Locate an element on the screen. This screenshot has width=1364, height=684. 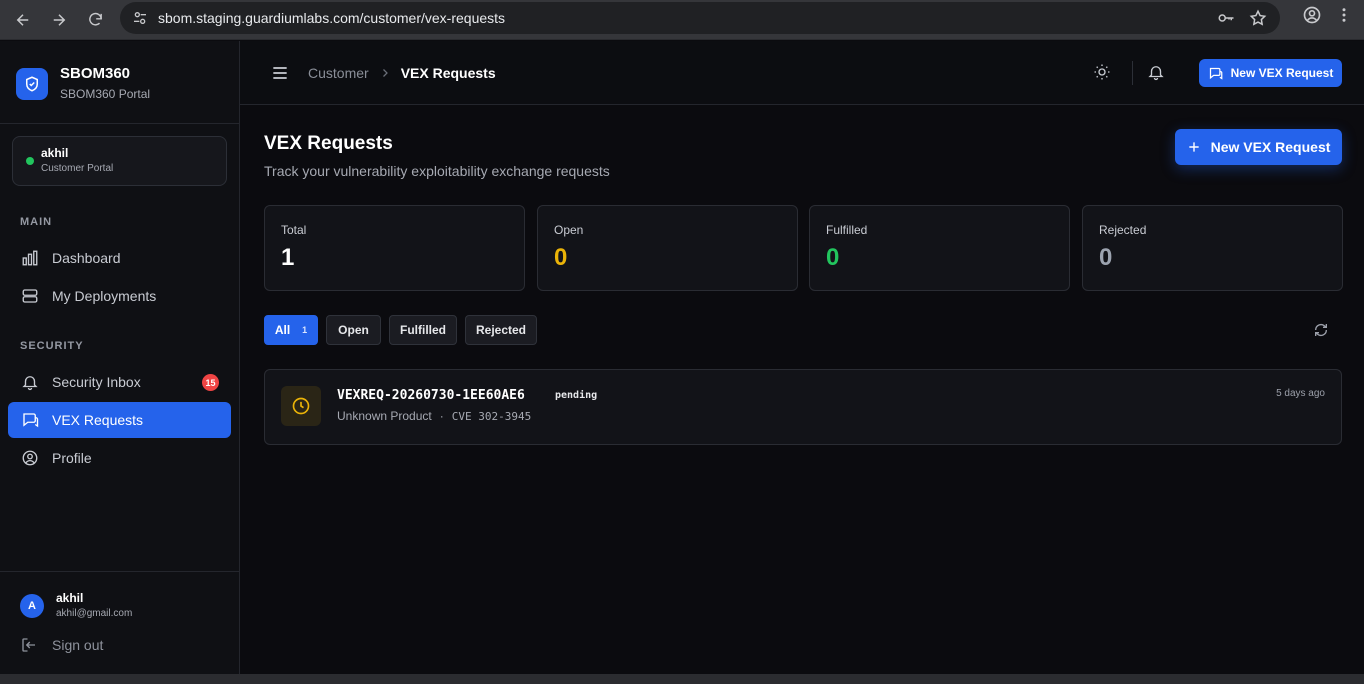
user-card: akhil Customer Portal is located at coordinates (119, 161).